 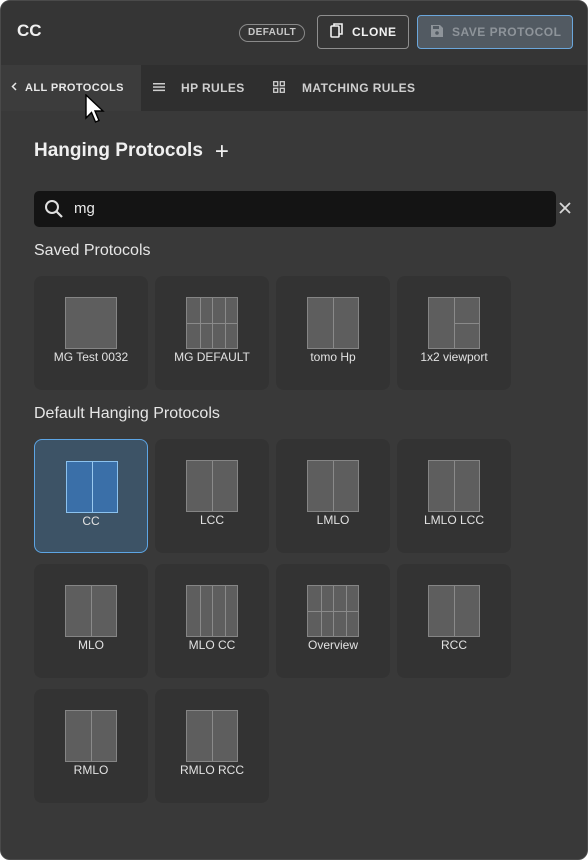 What do you see at coordinates (507, 32) in the screenshot?
I see `save-protocol-label: SAVE PROTOCOL` at bounding box center [507, 32].